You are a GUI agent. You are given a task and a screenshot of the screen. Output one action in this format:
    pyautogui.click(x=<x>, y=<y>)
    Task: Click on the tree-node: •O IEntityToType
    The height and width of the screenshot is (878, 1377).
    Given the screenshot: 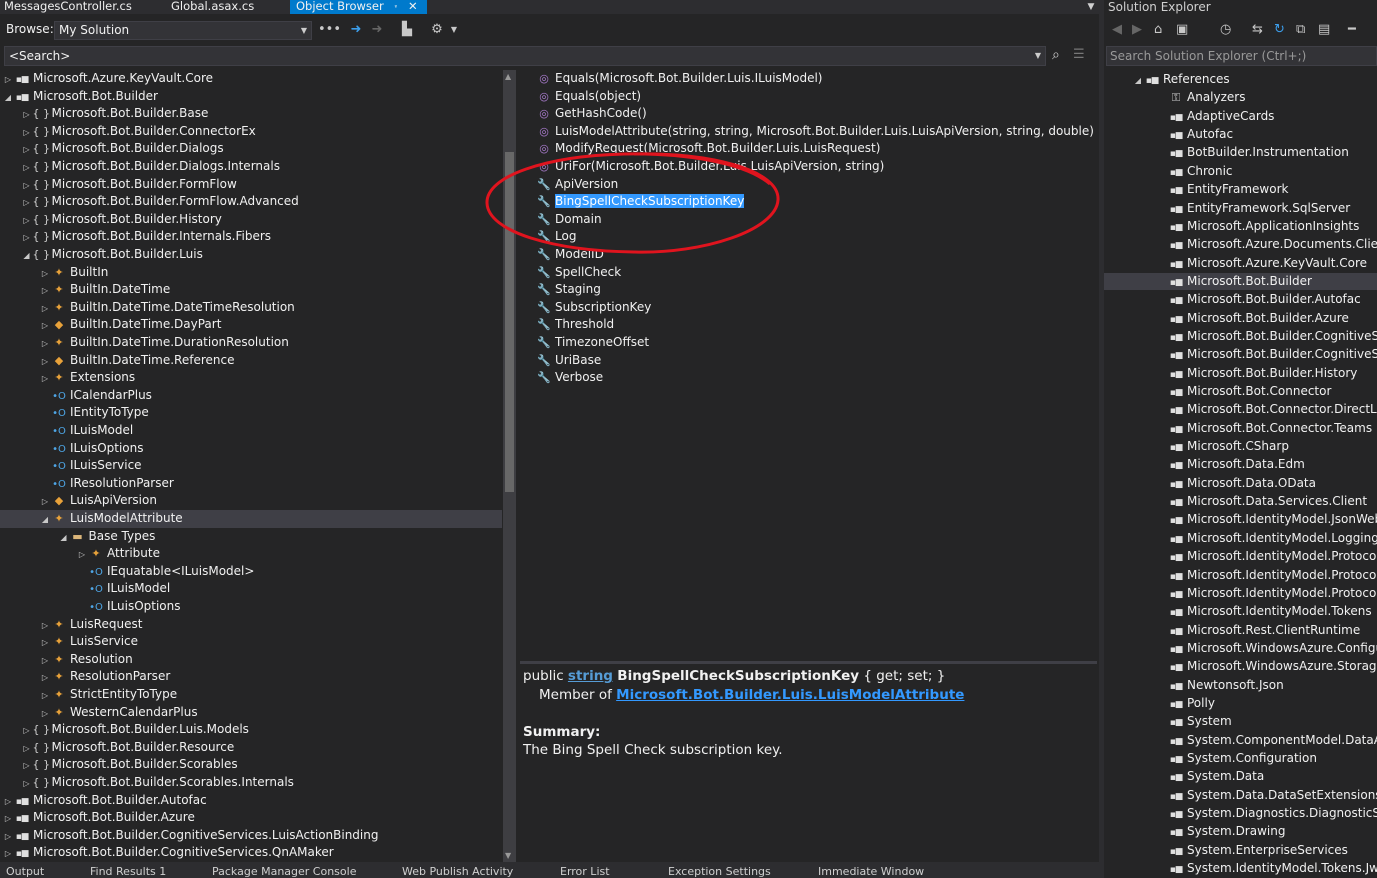 What is the action you would take?
    pyautogui.click(x=251, y=413)
    